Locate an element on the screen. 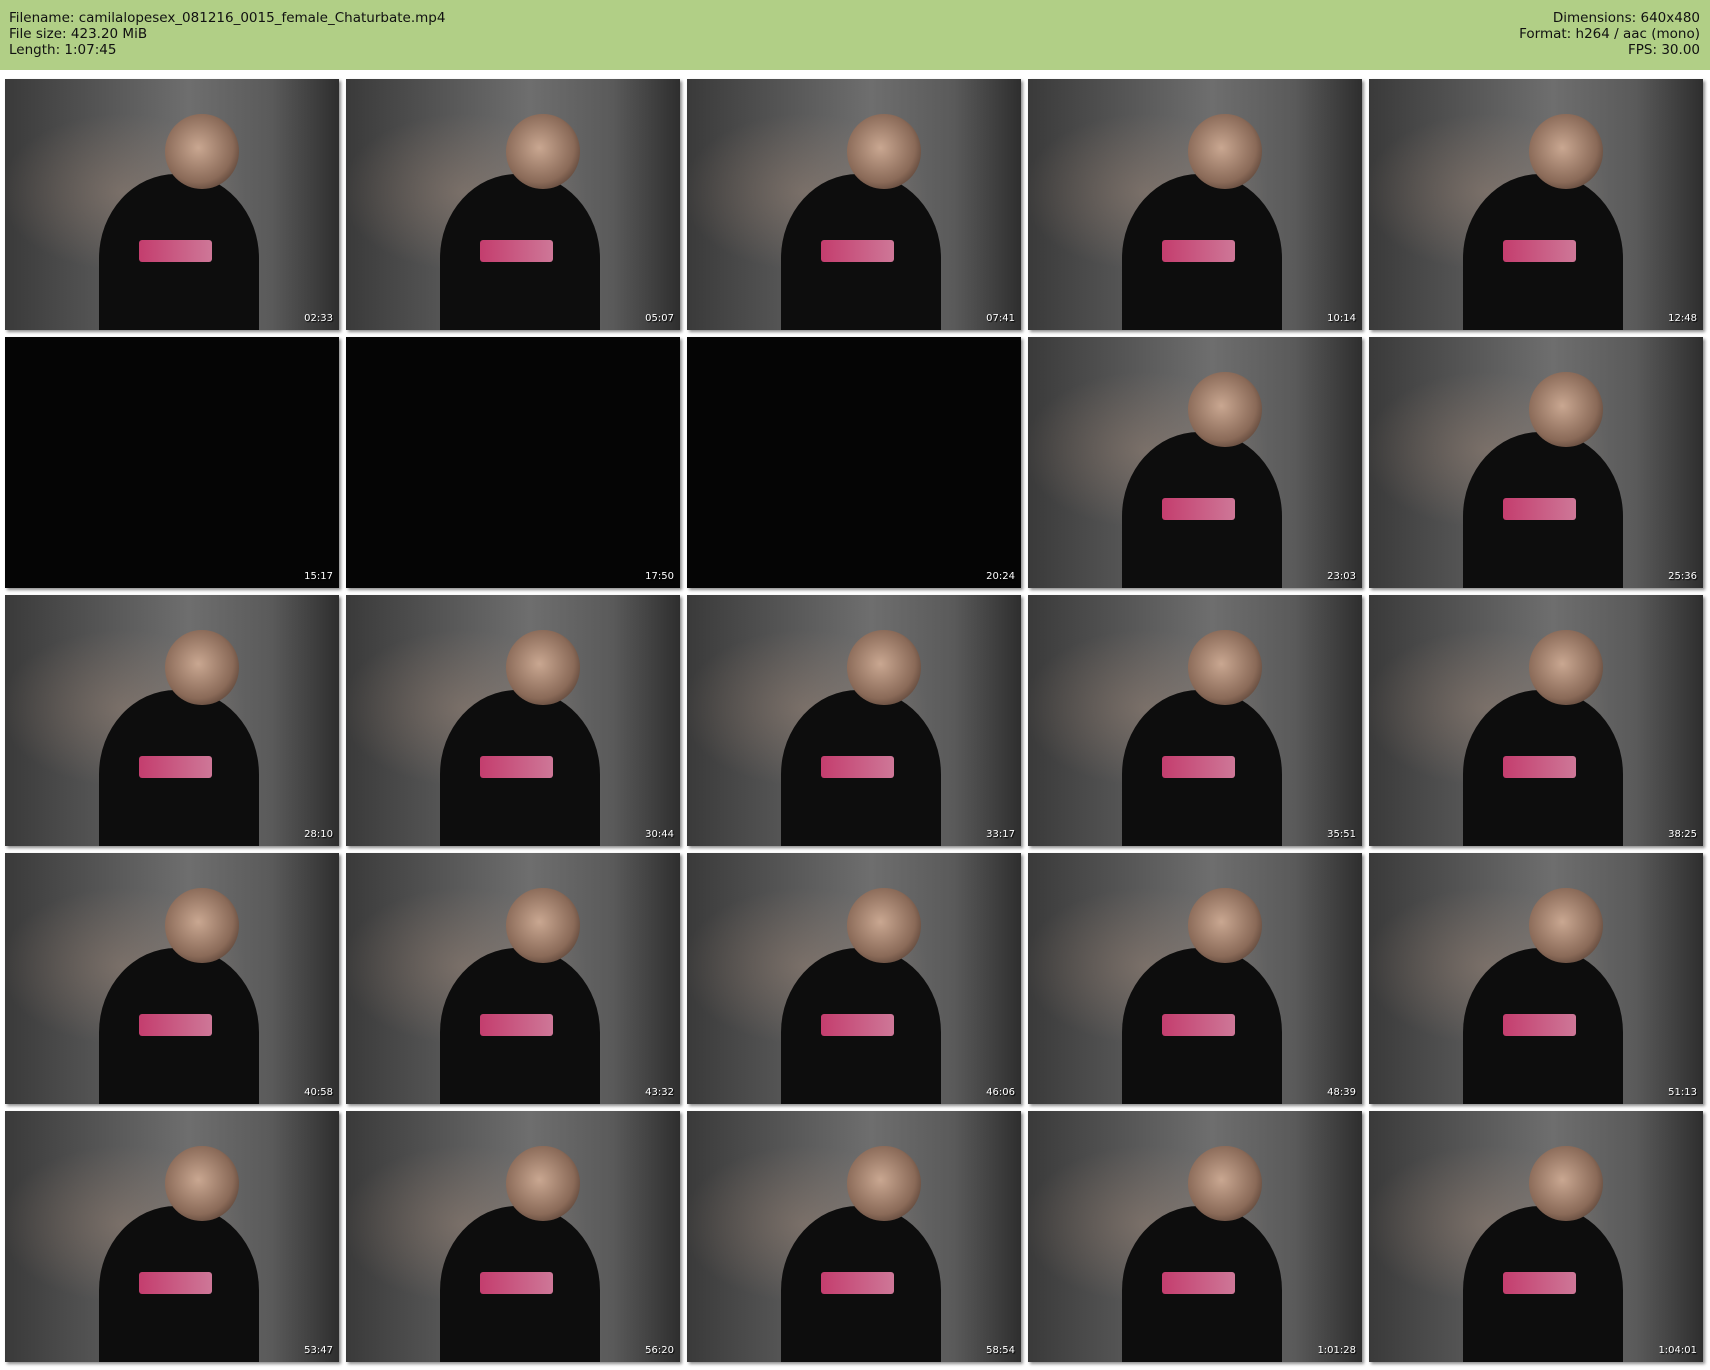 Image resolution: width=1710 pixels, height=1370 pixels. video-thumbnail: 20:24 is located at coordinates (854, 462).